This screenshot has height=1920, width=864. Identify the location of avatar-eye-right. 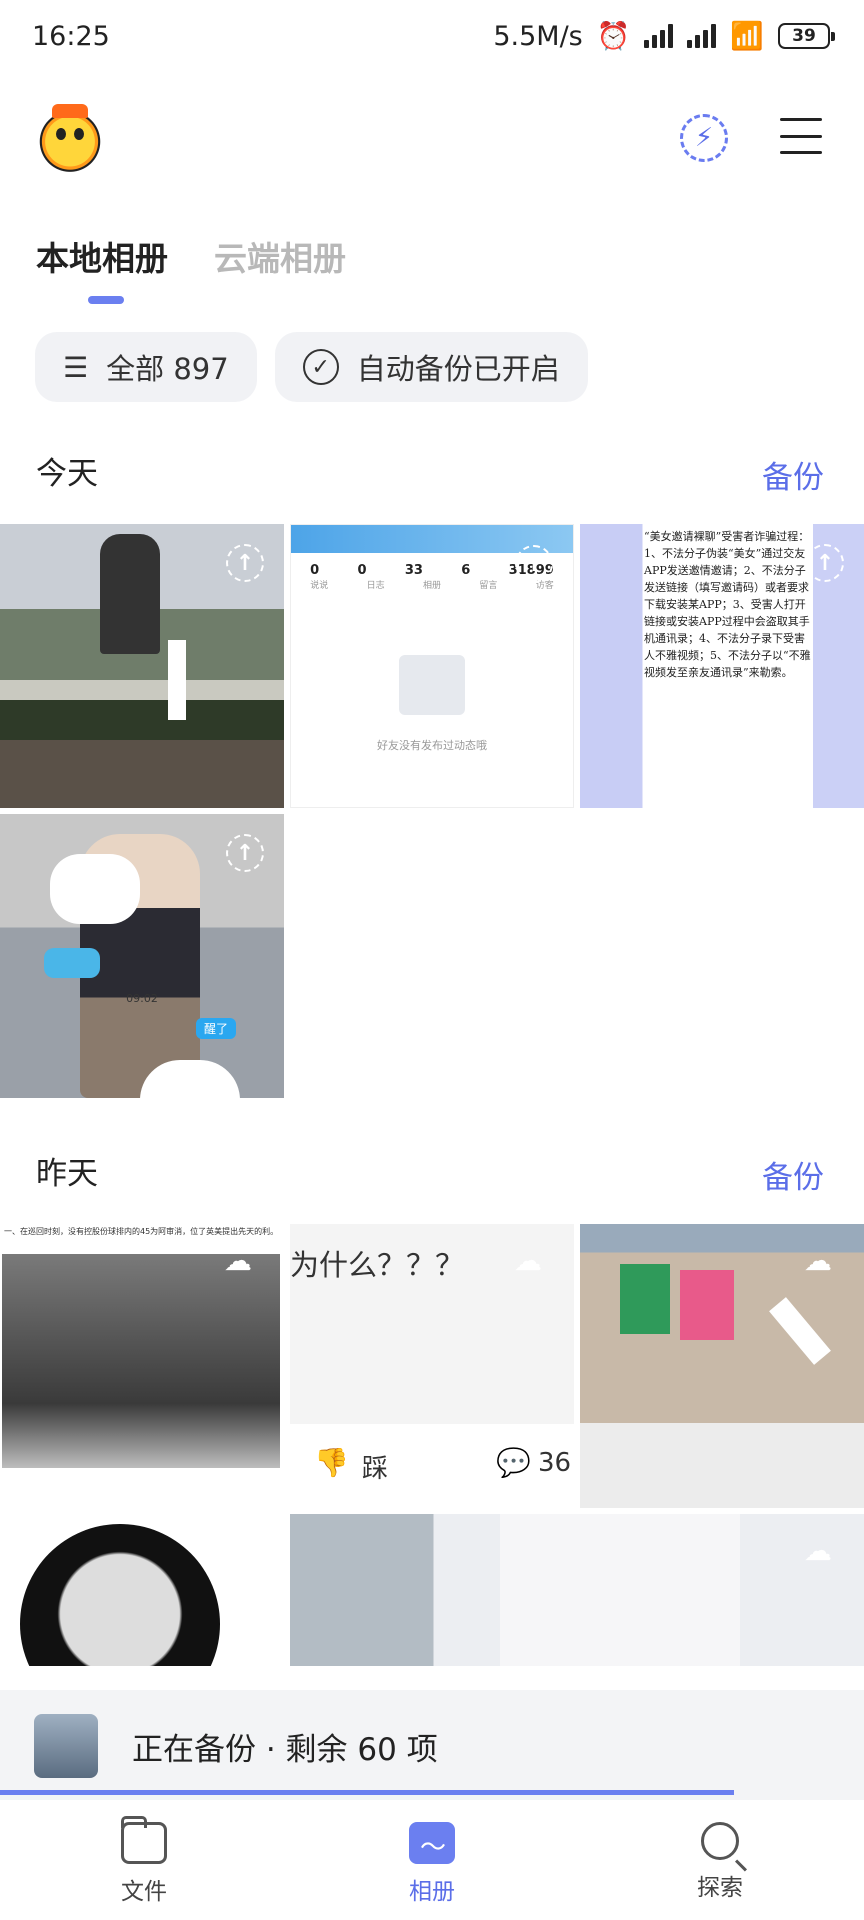
(79, 134).